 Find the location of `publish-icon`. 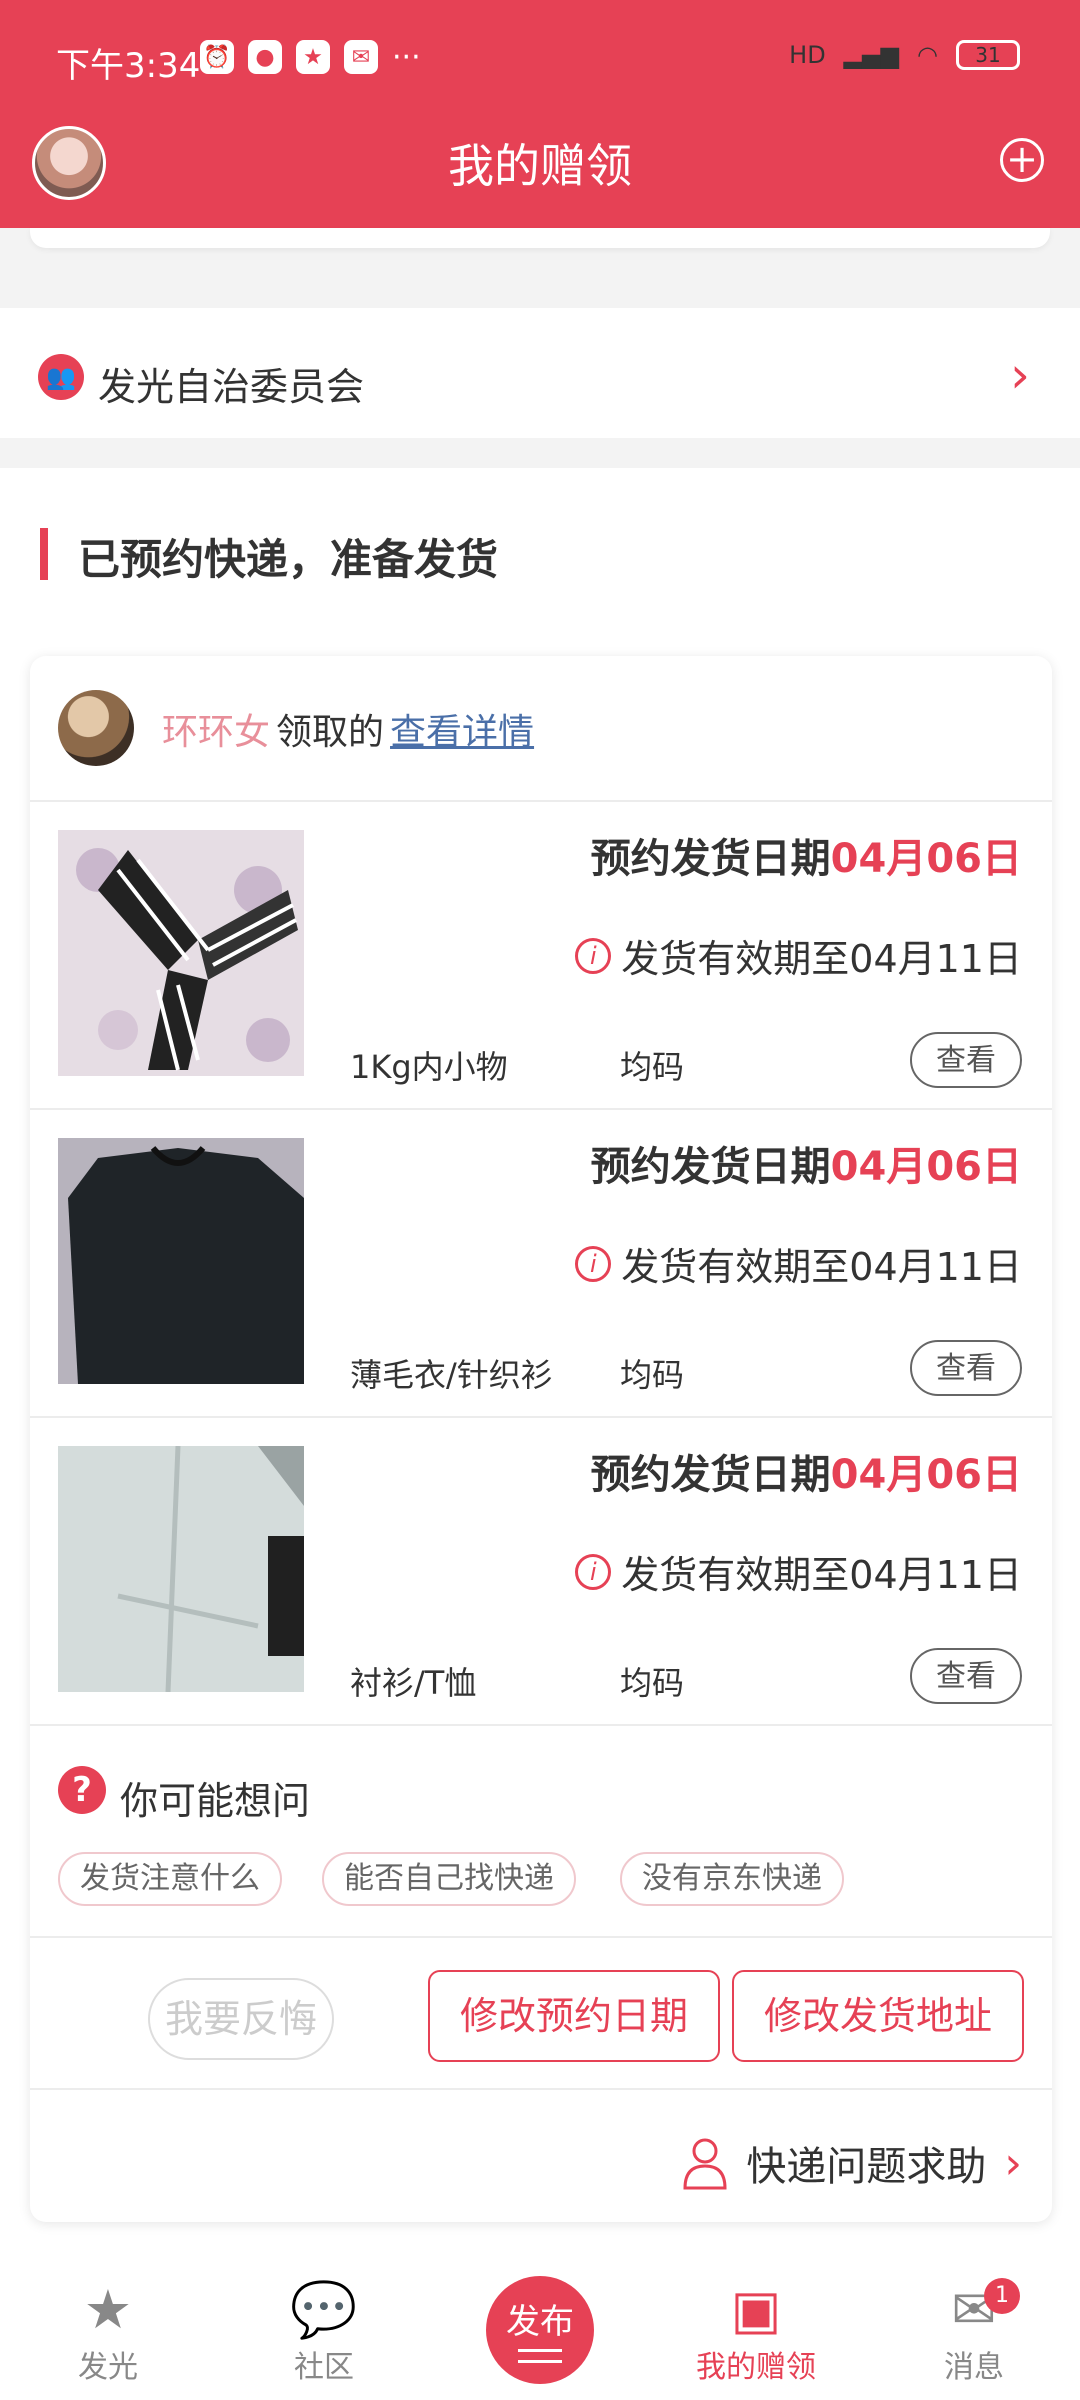

publish-icon is located at coordinates (540, 2356).